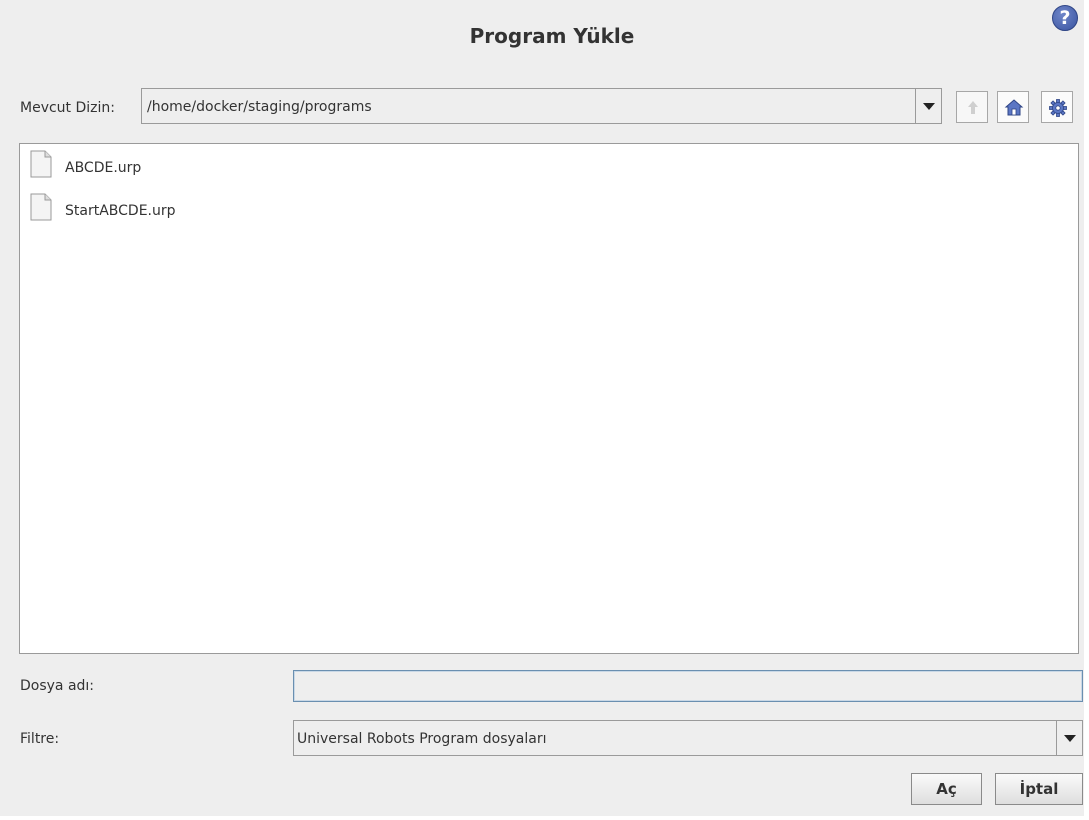  Describe the element at coordinates (688, 686) in the screenshot. I see `filename-input` at that location.